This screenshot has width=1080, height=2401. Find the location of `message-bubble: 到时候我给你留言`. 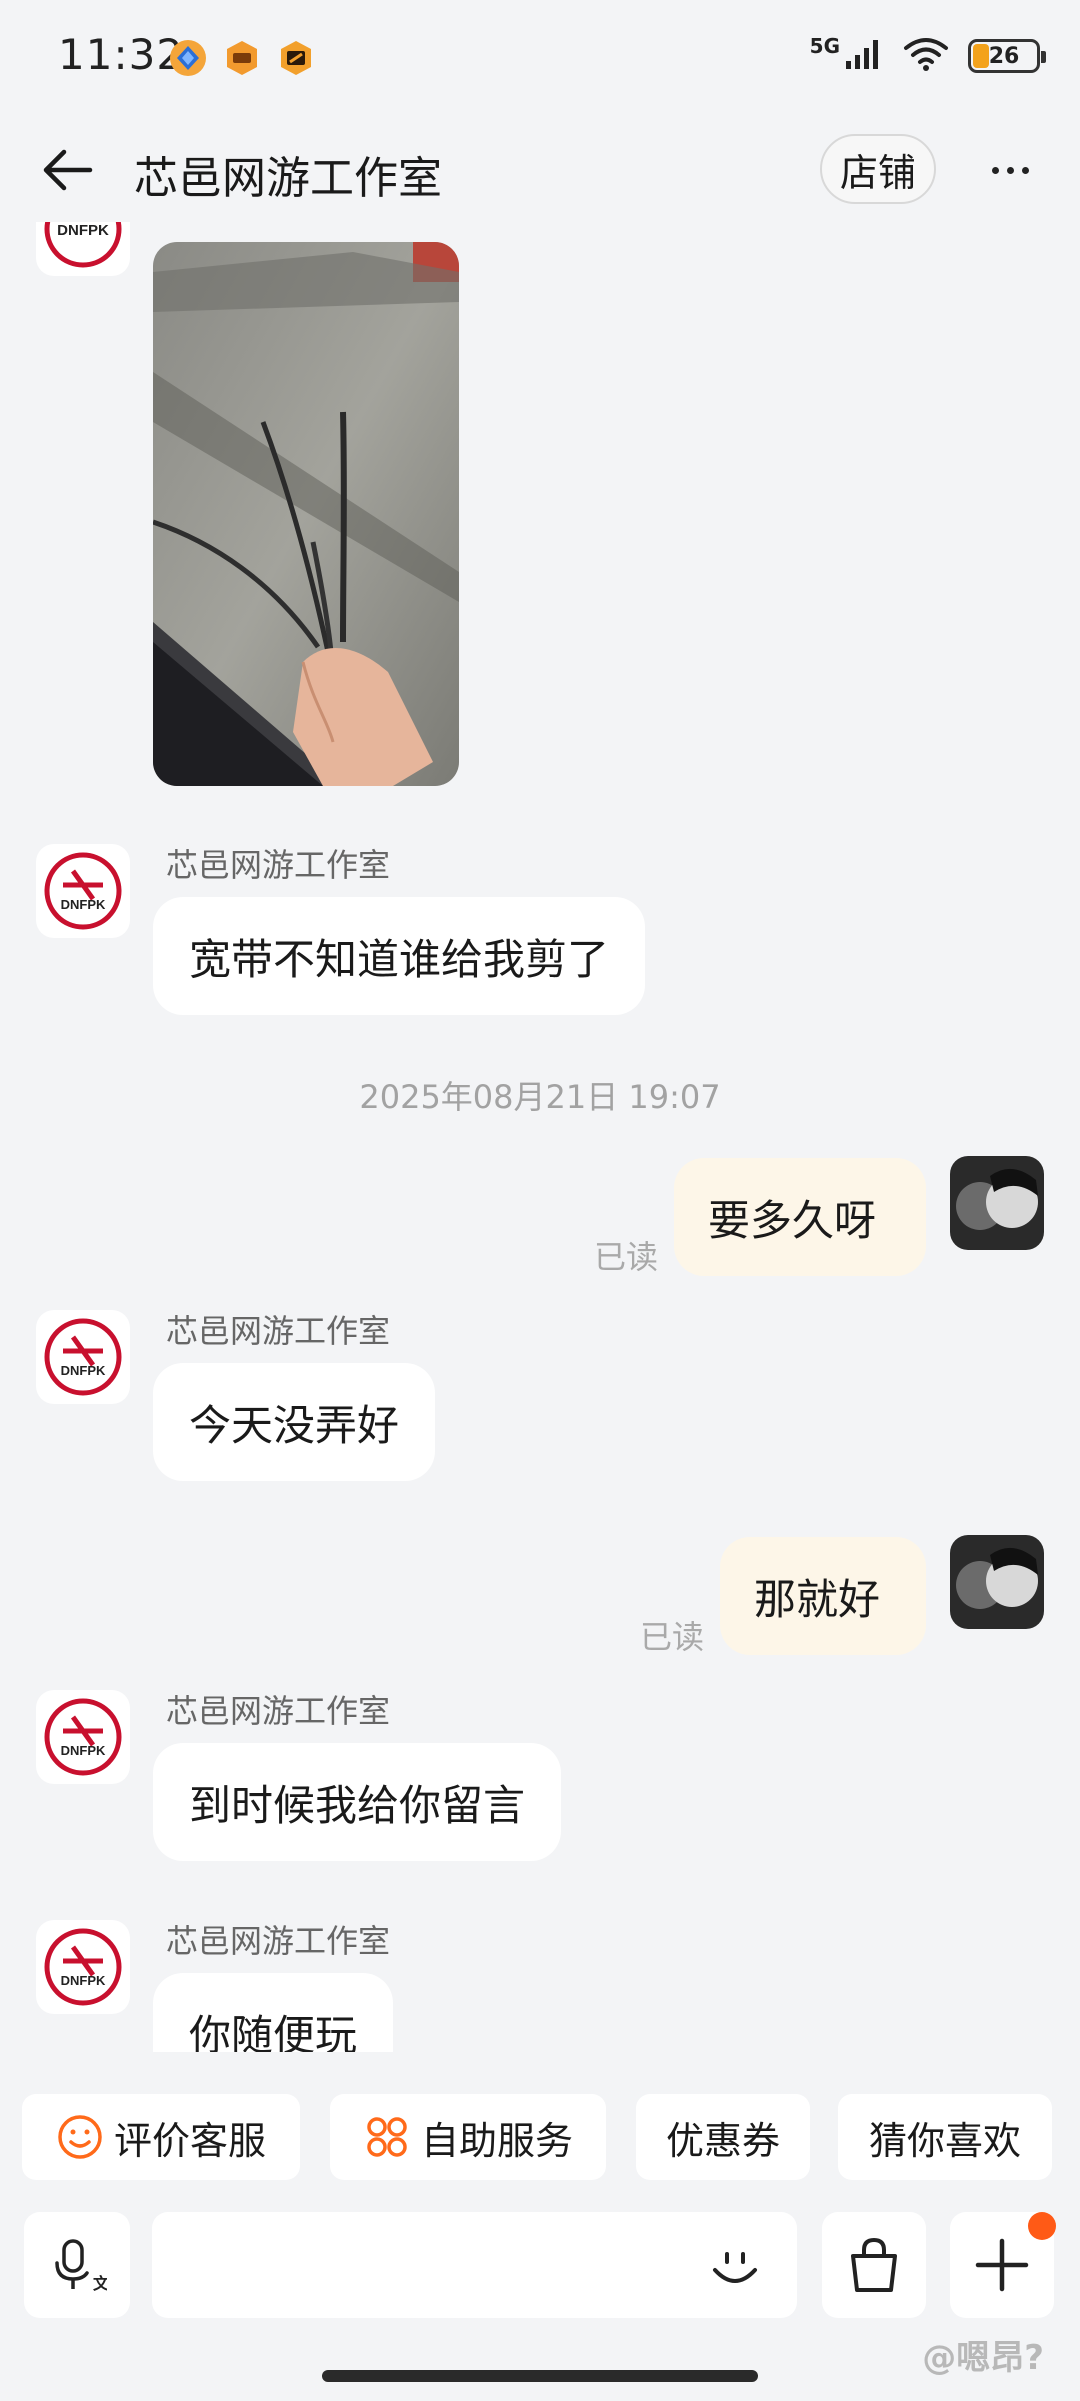

message-bubble: 到时候我给你留言 is located at coordinates (357, 1802).